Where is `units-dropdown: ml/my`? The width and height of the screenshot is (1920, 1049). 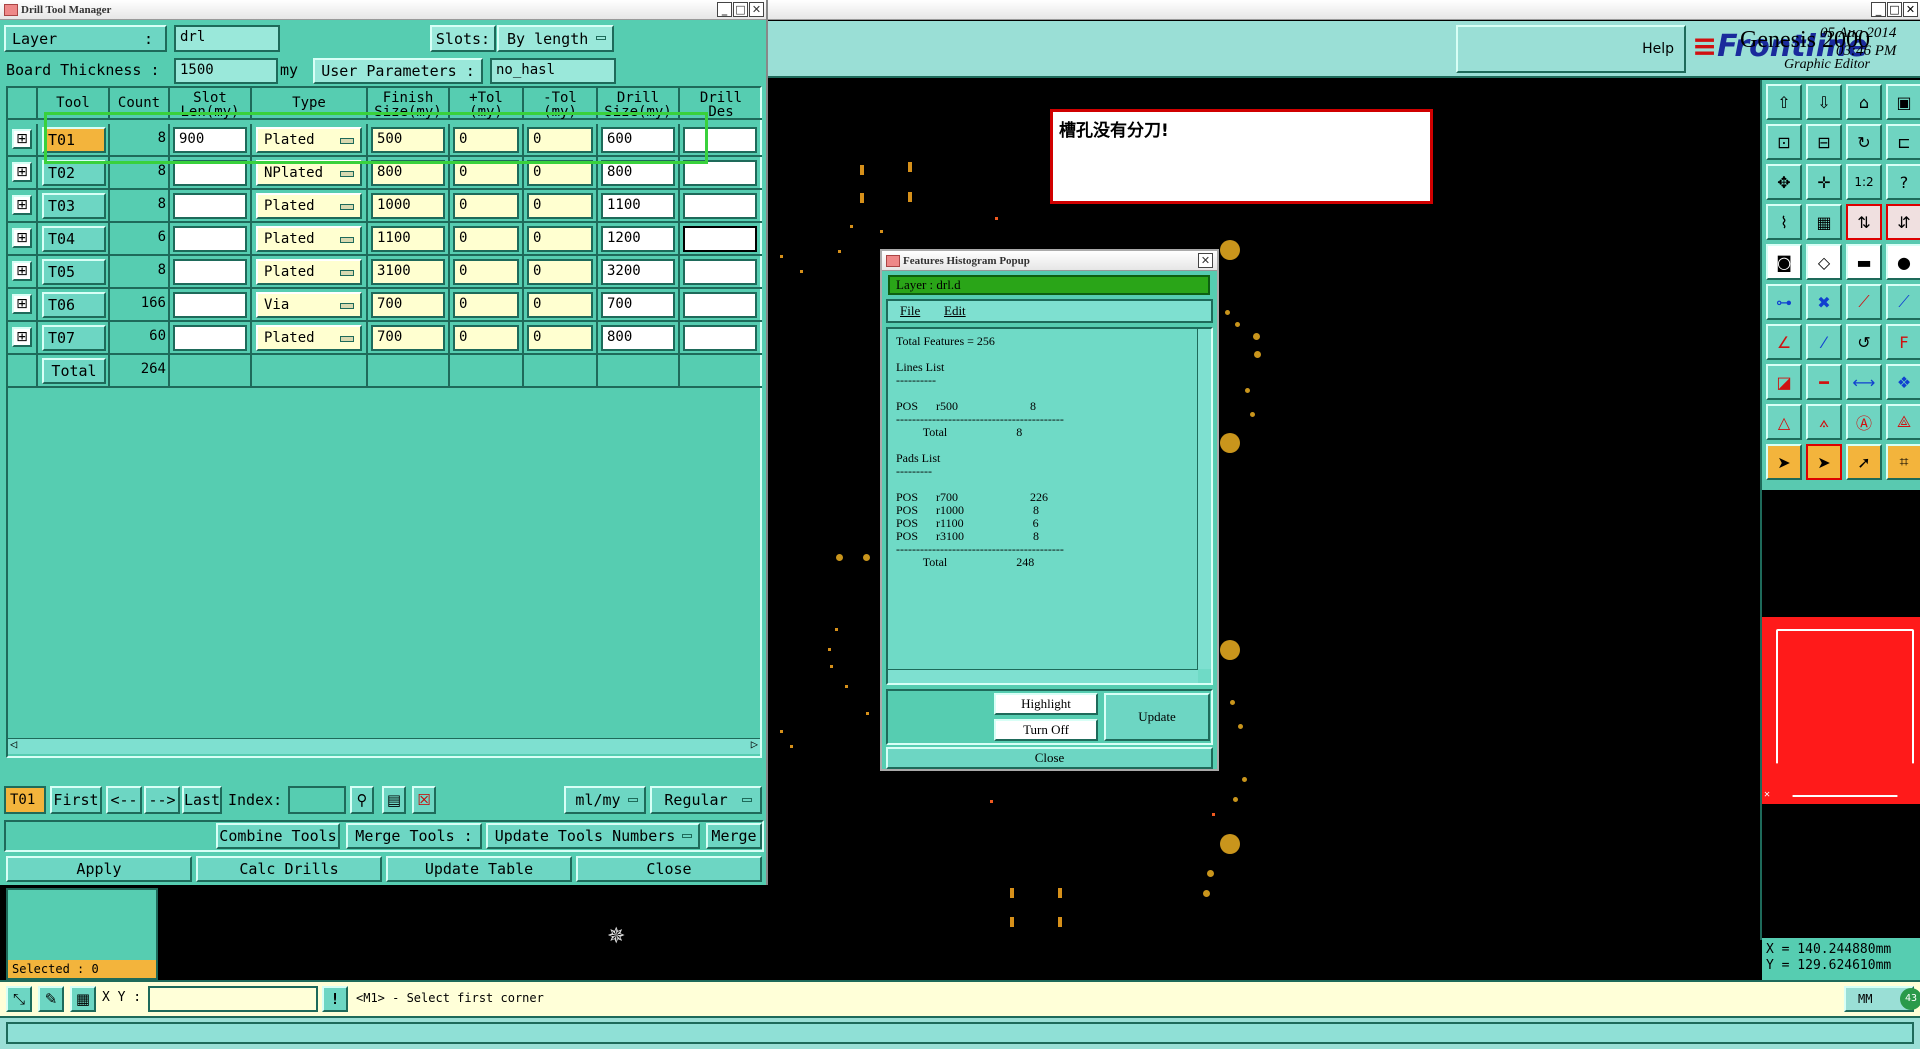
units-dropdown: ml/my is located at coordinates (605, 800).